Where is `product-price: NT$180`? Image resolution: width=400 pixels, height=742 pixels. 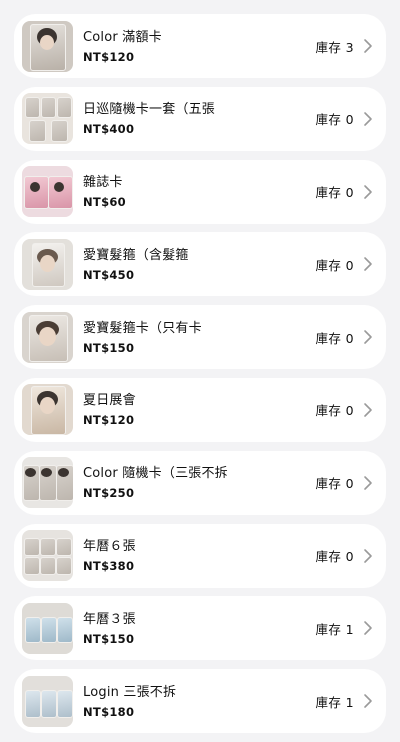
product-price: NT$180 is located at coordinates (109, 711).